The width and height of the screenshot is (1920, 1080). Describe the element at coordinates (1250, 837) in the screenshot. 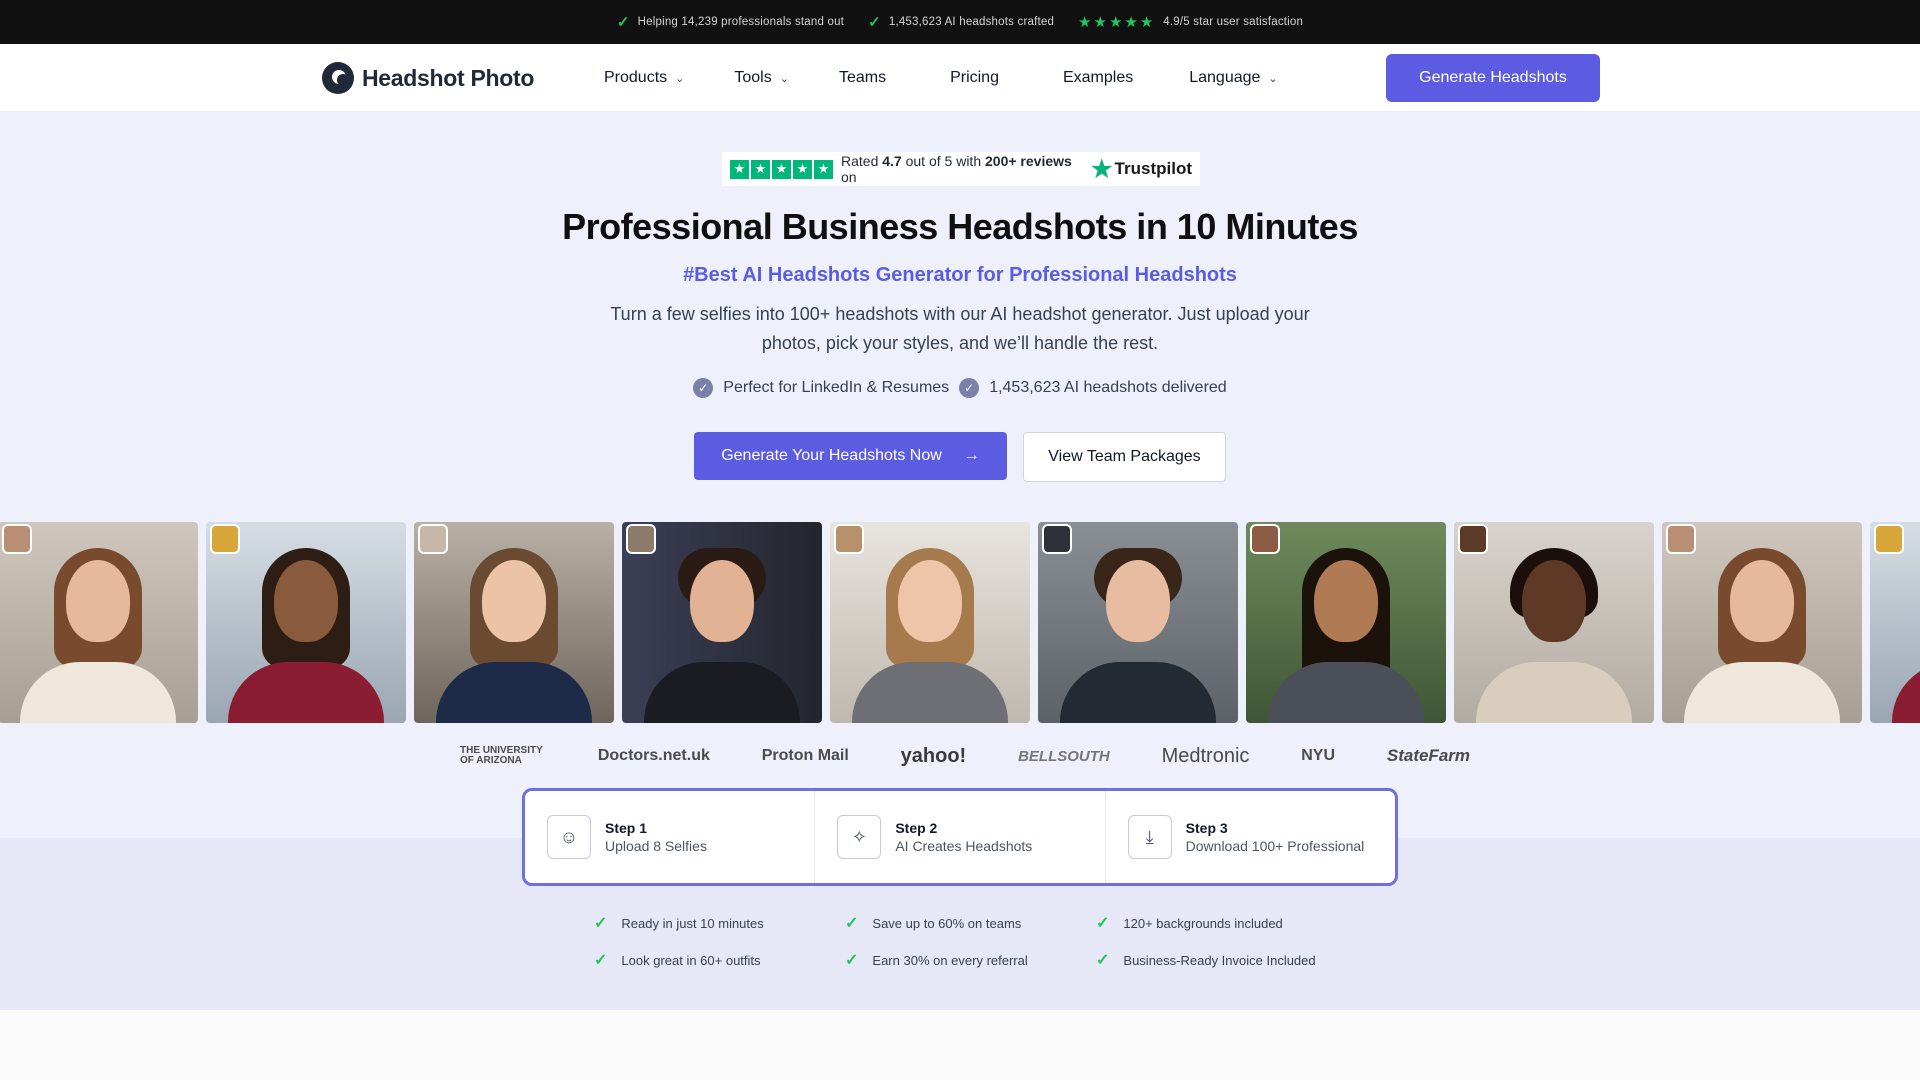

I see `step-3: ⤓ Step 3 Download 100+ Professional` at that location.